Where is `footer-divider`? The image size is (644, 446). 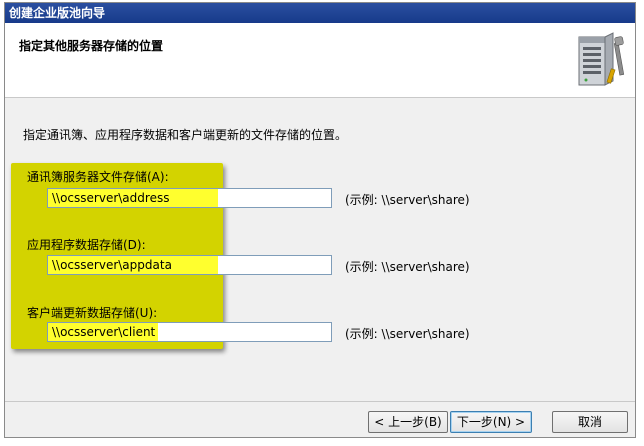 footer-divider is located at coordinates (320, 401).